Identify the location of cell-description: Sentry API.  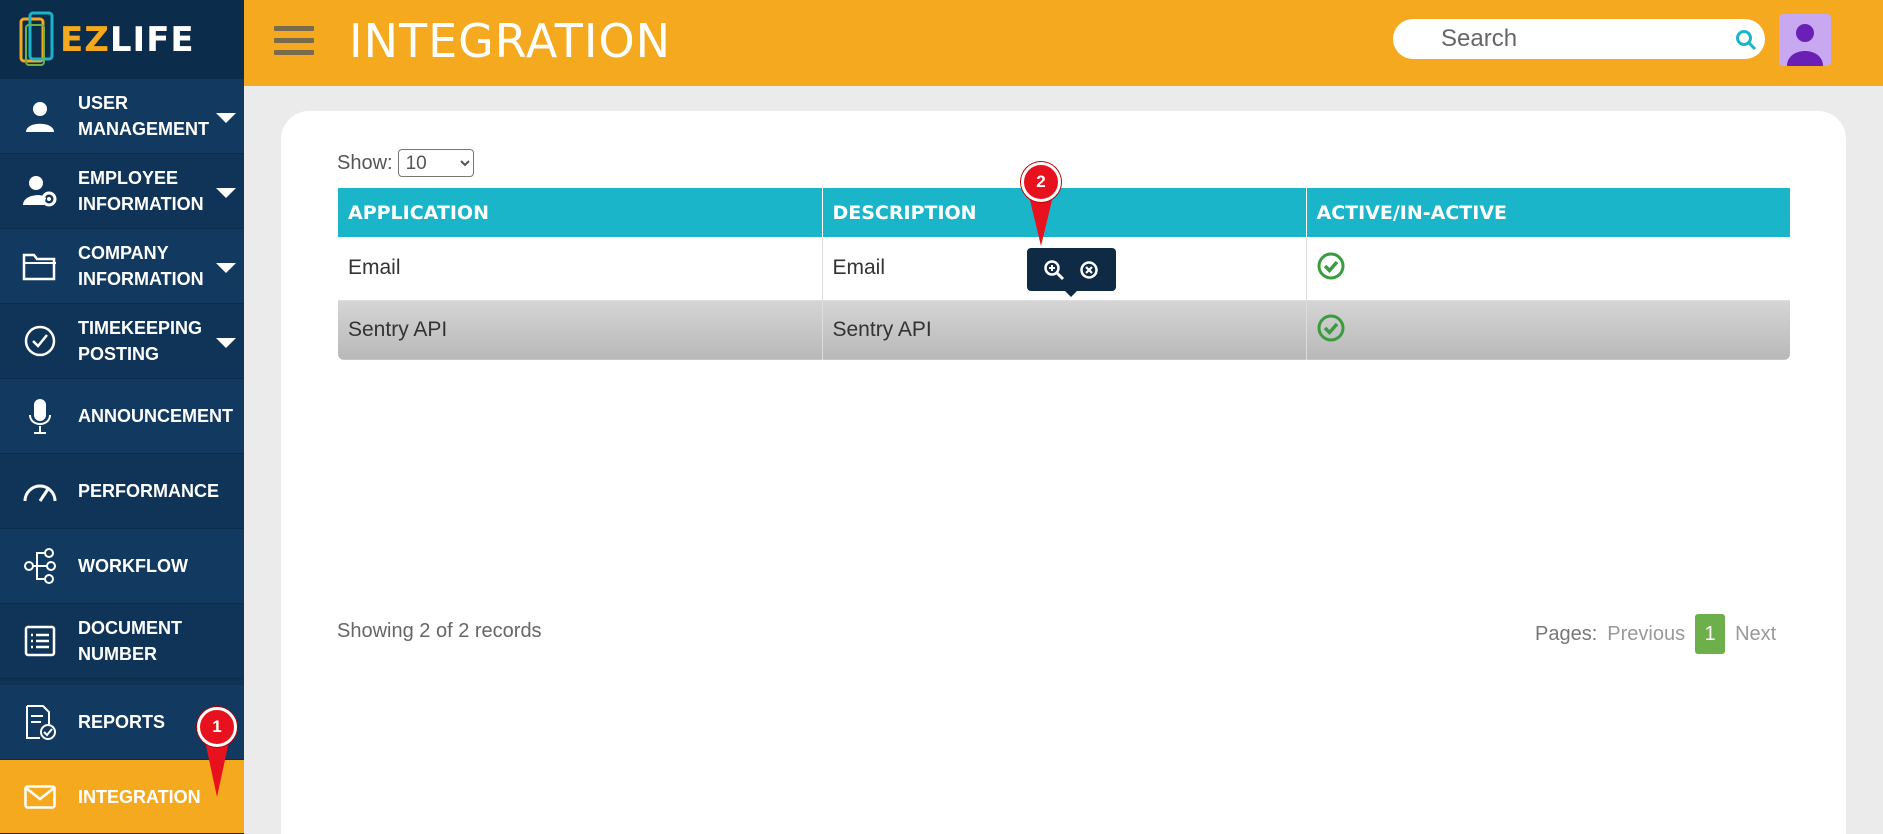
(1064, 330).